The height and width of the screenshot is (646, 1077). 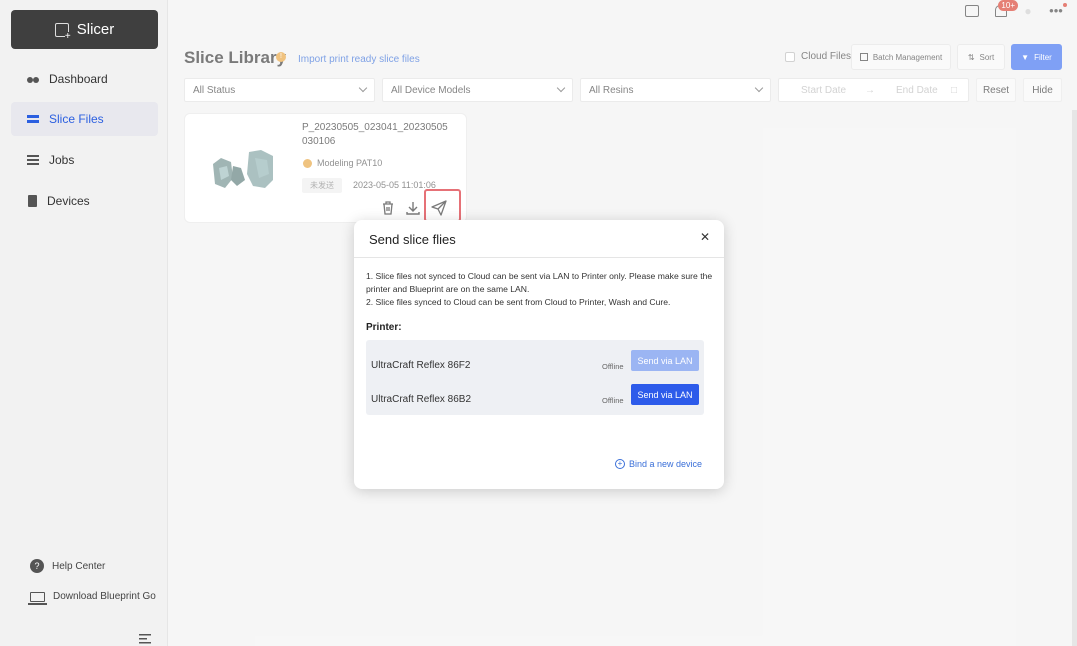 I want to click on help-center-link: ? Help Center, so click(x=67, y=566).